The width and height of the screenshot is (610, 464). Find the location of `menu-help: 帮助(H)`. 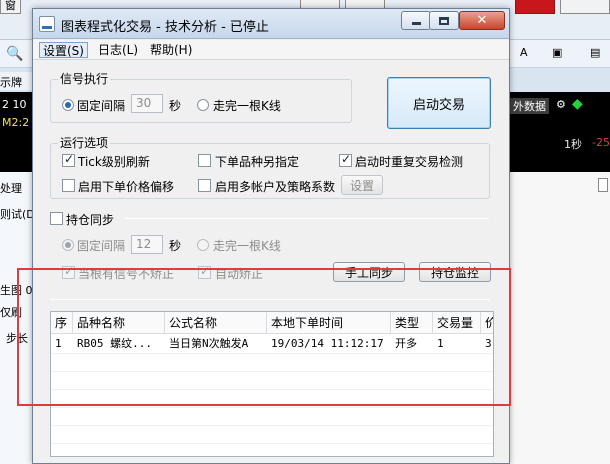

menu-help: 帮助(H) is located at coordinates (171, 50).